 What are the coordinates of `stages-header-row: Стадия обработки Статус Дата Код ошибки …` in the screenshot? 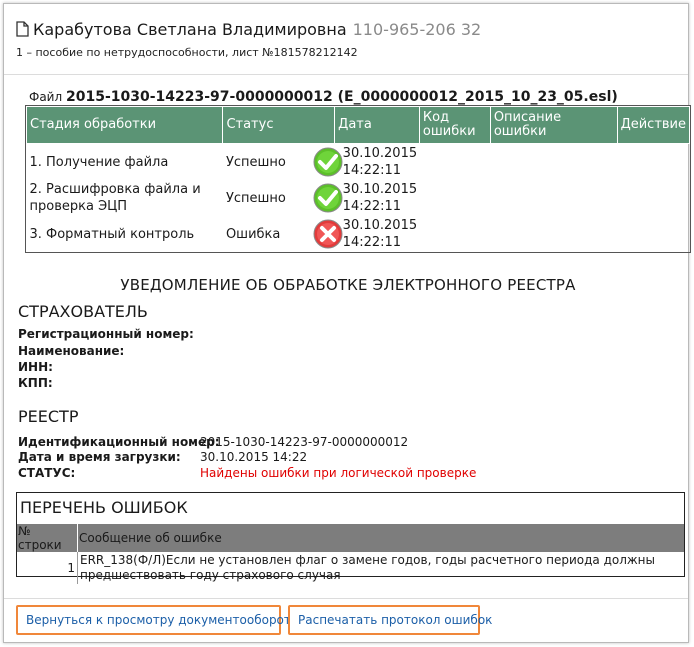 It's located at (358, 125).